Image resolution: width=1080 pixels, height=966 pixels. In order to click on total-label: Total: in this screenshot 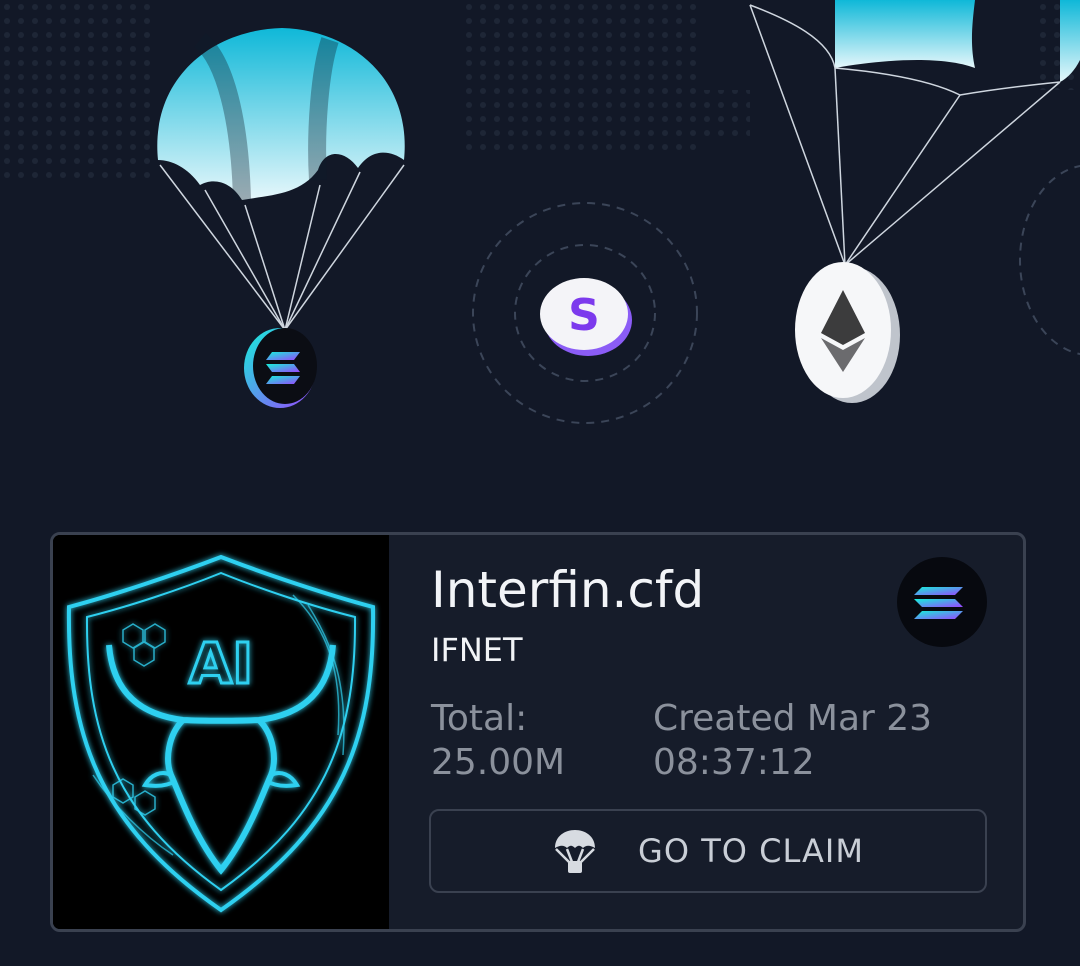, I will do `click(479, 718)`.